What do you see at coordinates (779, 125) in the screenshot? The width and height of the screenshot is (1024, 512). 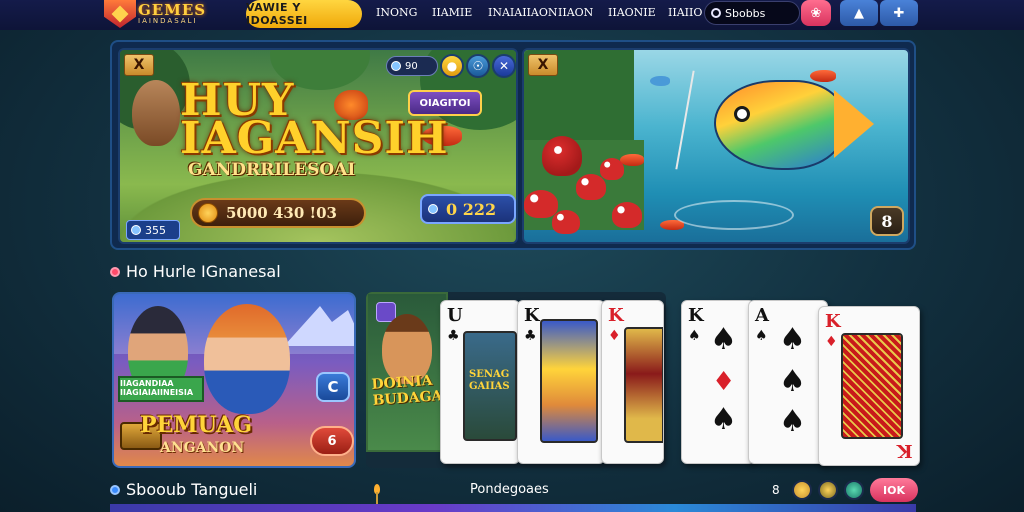 I see `big-fish-illustration` at bounding box center [779, 125].